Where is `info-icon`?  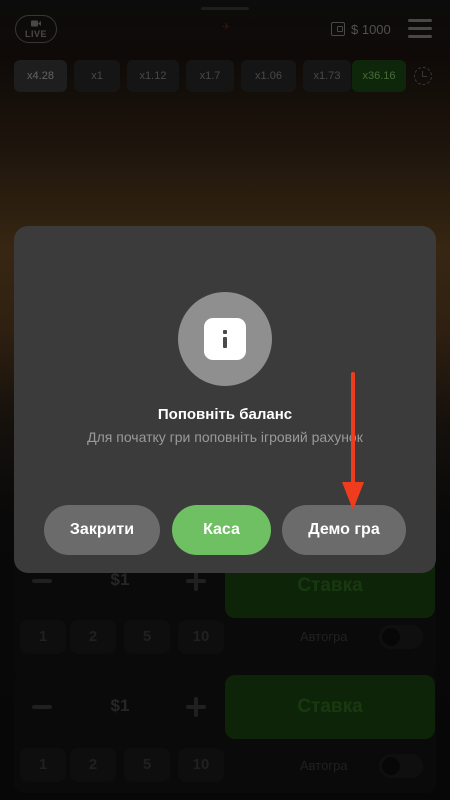
info-icon is located at coordinates (225, 339).